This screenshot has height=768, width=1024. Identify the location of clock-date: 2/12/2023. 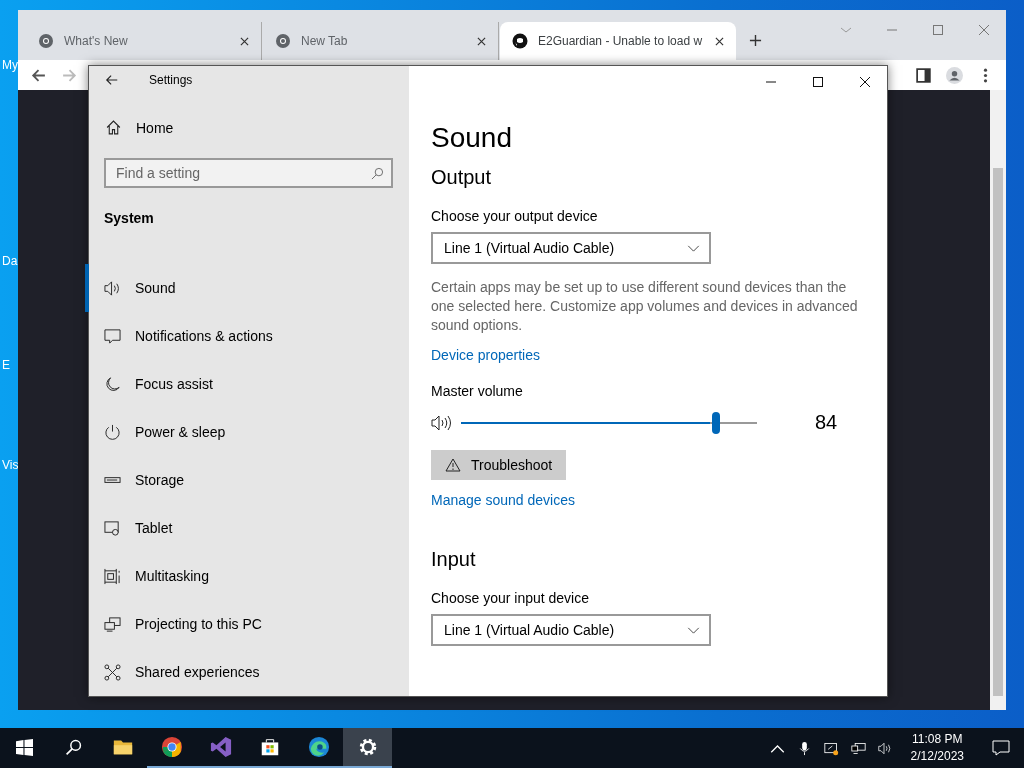
(937, 756).